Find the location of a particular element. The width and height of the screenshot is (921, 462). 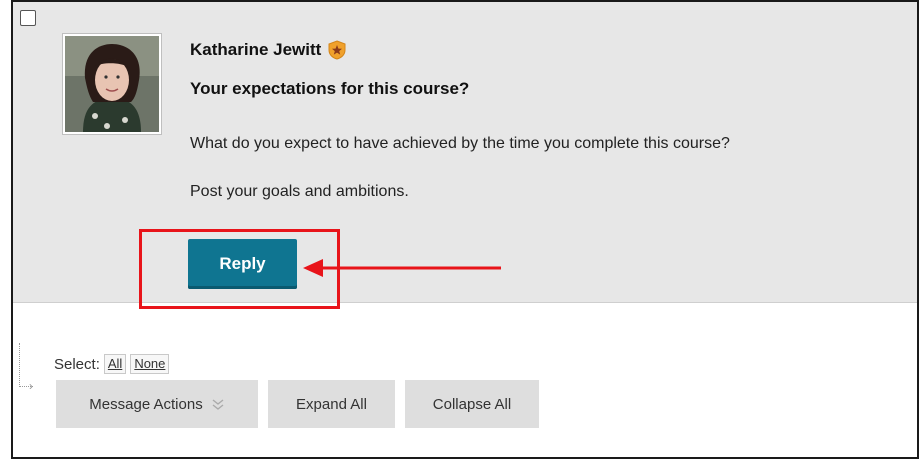

avatar is located at coordinates (112, 84).